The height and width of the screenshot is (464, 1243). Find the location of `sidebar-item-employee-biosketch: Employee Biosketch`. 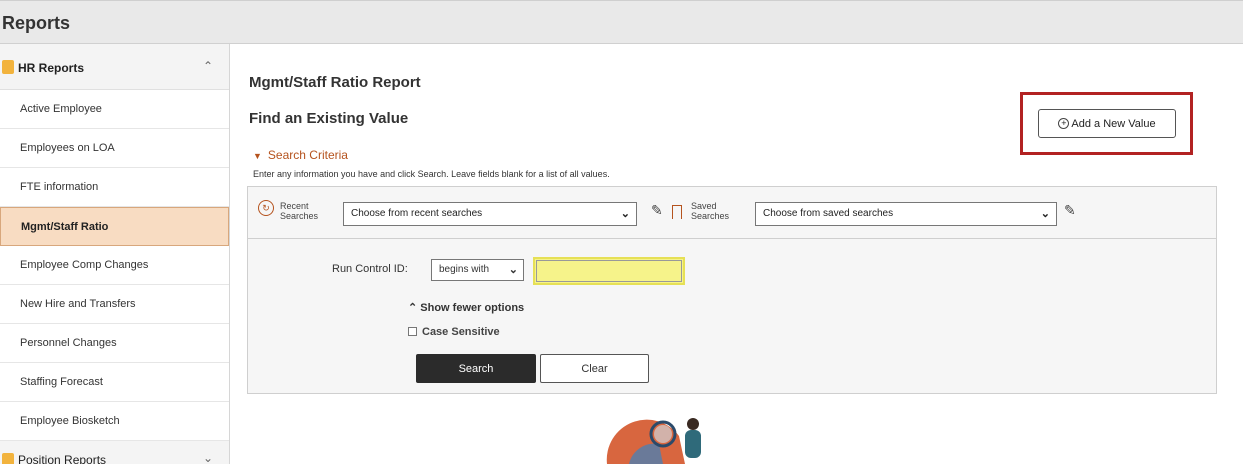

sidebar-item-employee-biosketch: Employee Biosketch is located at coordinates (114, 421).